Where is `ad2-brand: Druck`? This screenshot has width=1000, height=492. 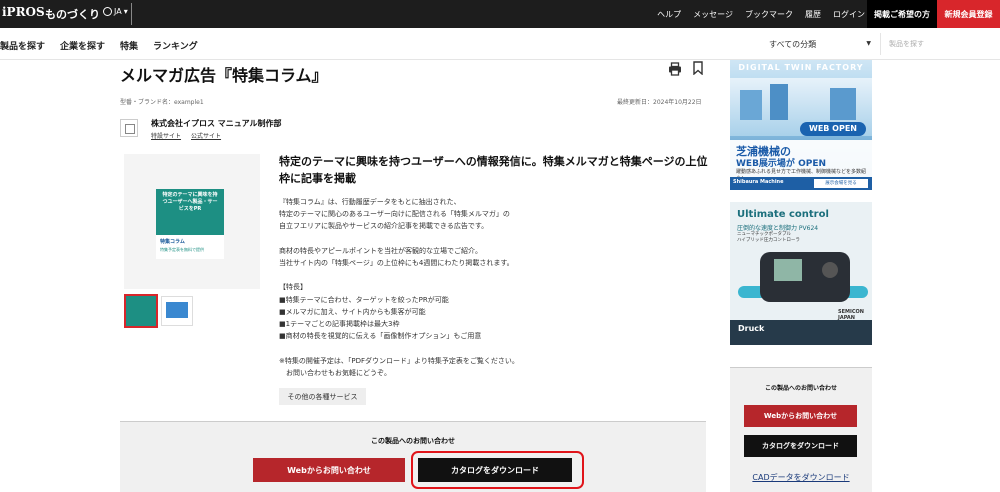 ad2-brand: Druck is located at coordinates (751, 328).